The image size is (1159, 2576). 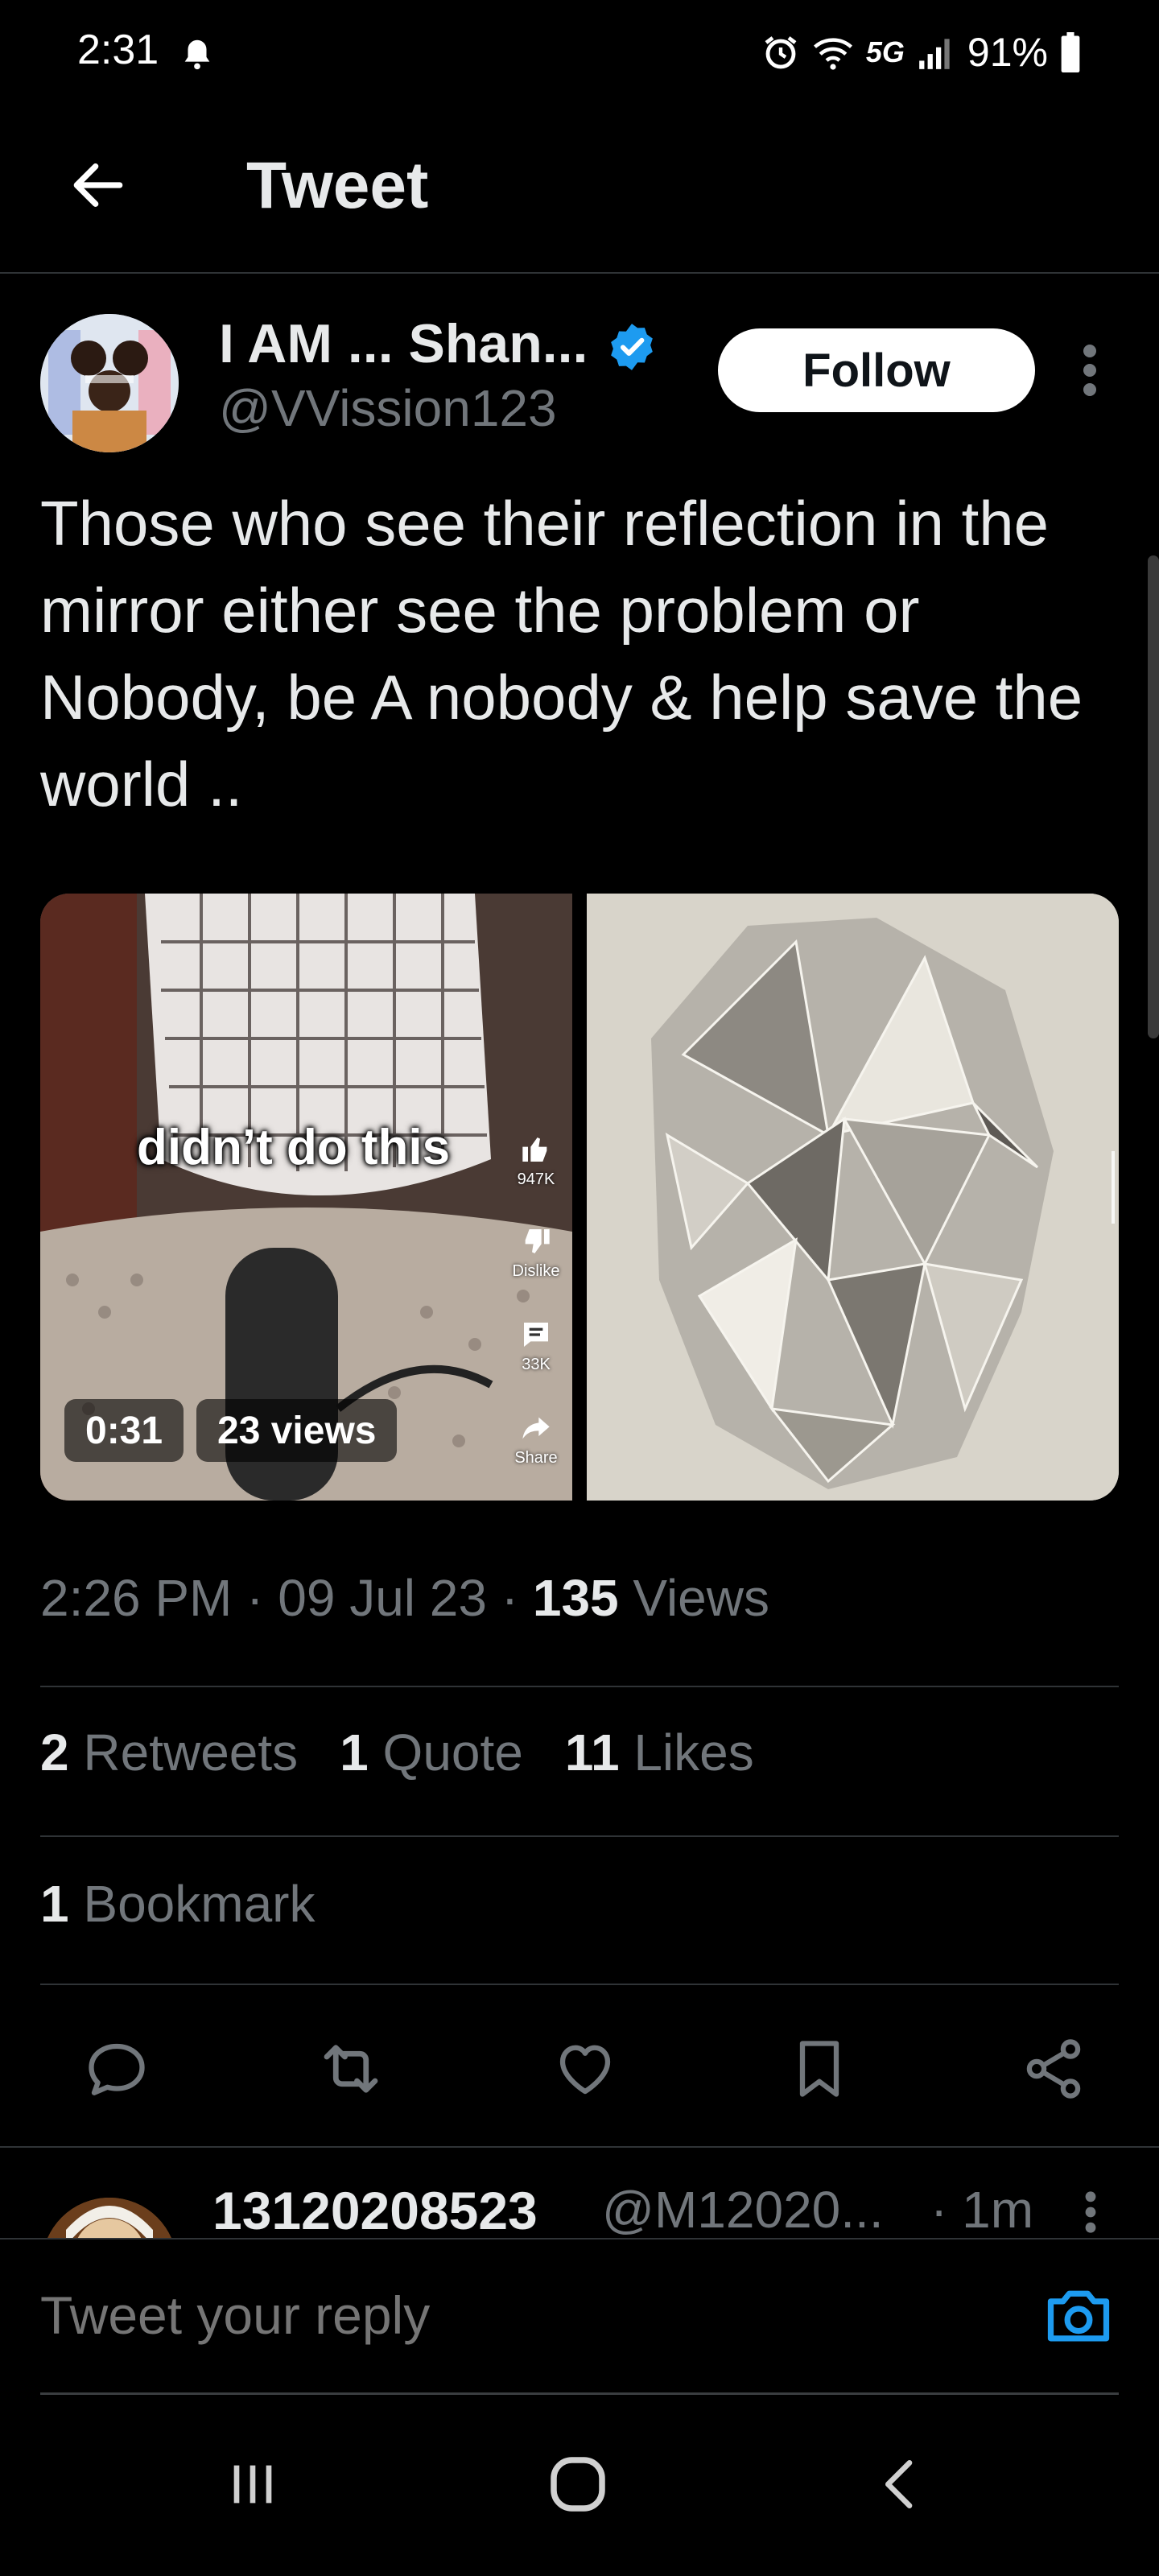 I want to click on engagement-stats: 2 Retweets 1 Quote 11 Likes, so click(x=397, y=1752).